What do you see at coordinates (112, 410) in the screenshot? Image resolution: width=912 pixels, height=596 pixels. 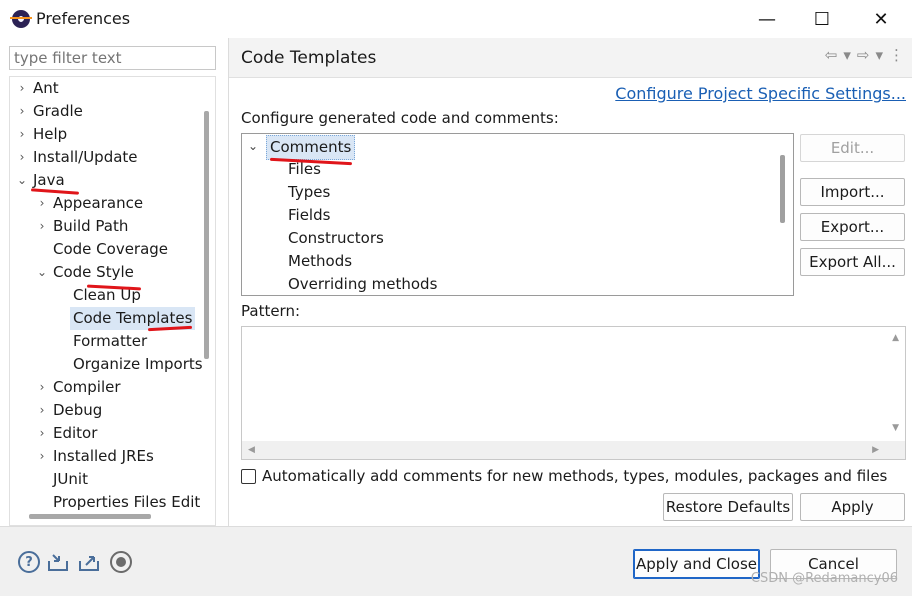 I see `tree-item-debug: › Debug` at bounding box center [112, 410].